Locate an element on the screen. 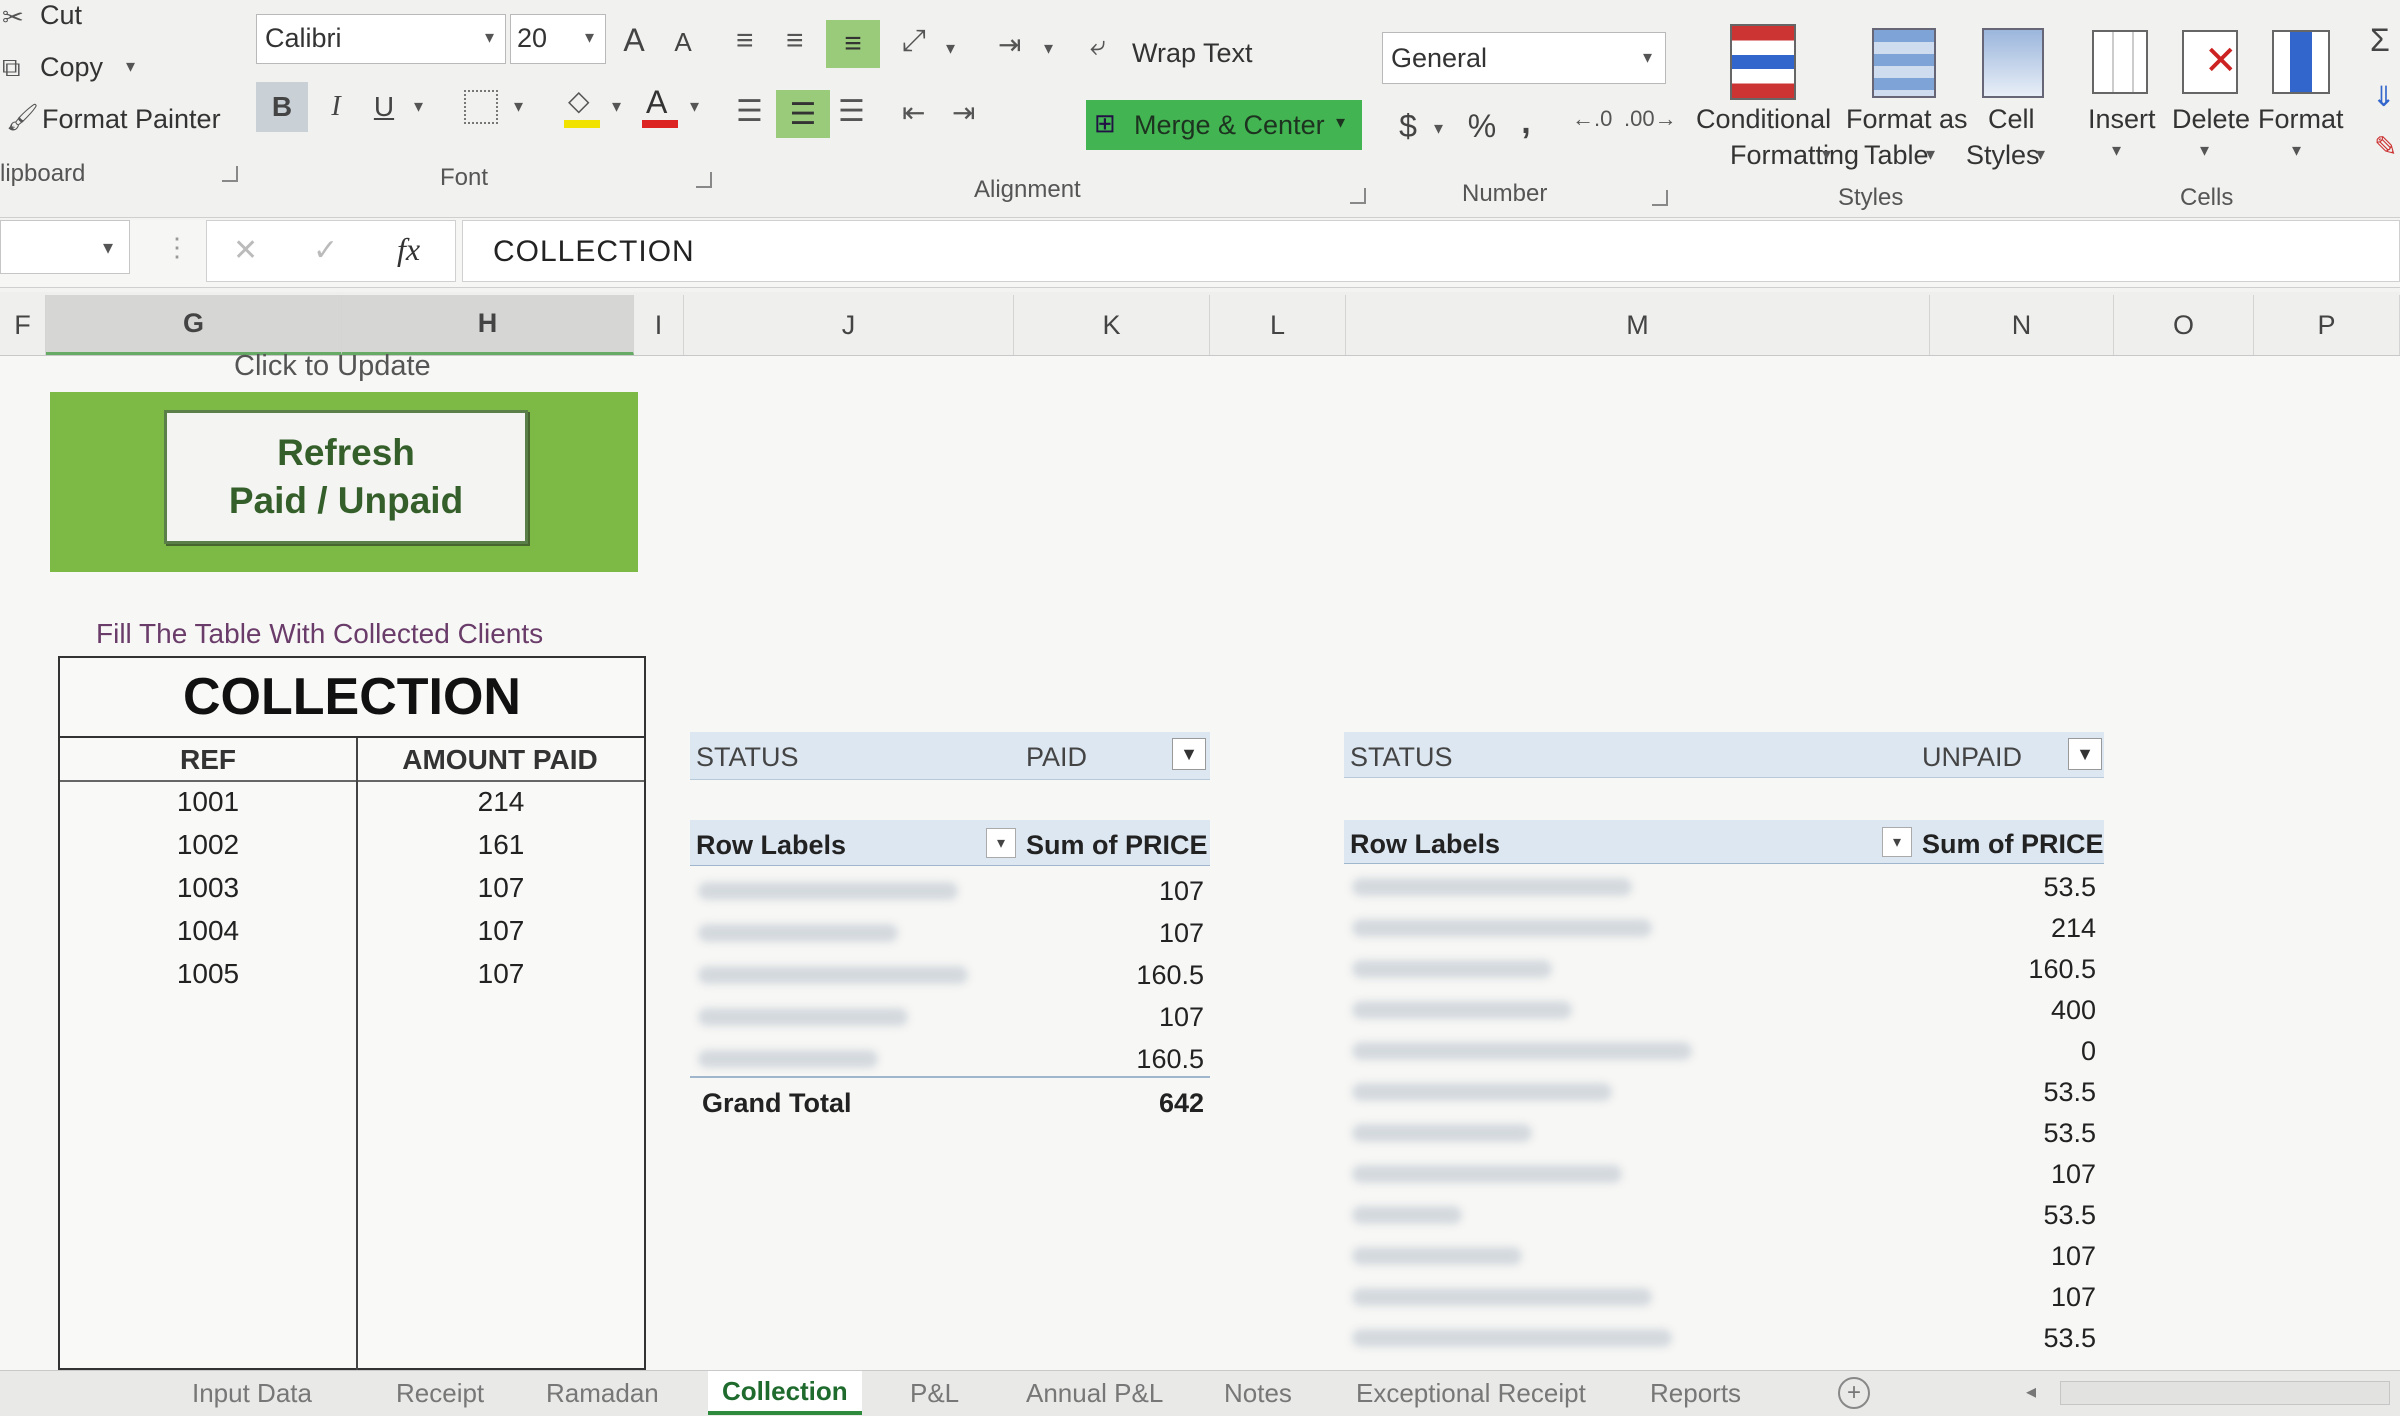 This screenshot has width=2400, height=1416. increase-decimal-icon: ←.0 is located at coordinates (1592, 119).